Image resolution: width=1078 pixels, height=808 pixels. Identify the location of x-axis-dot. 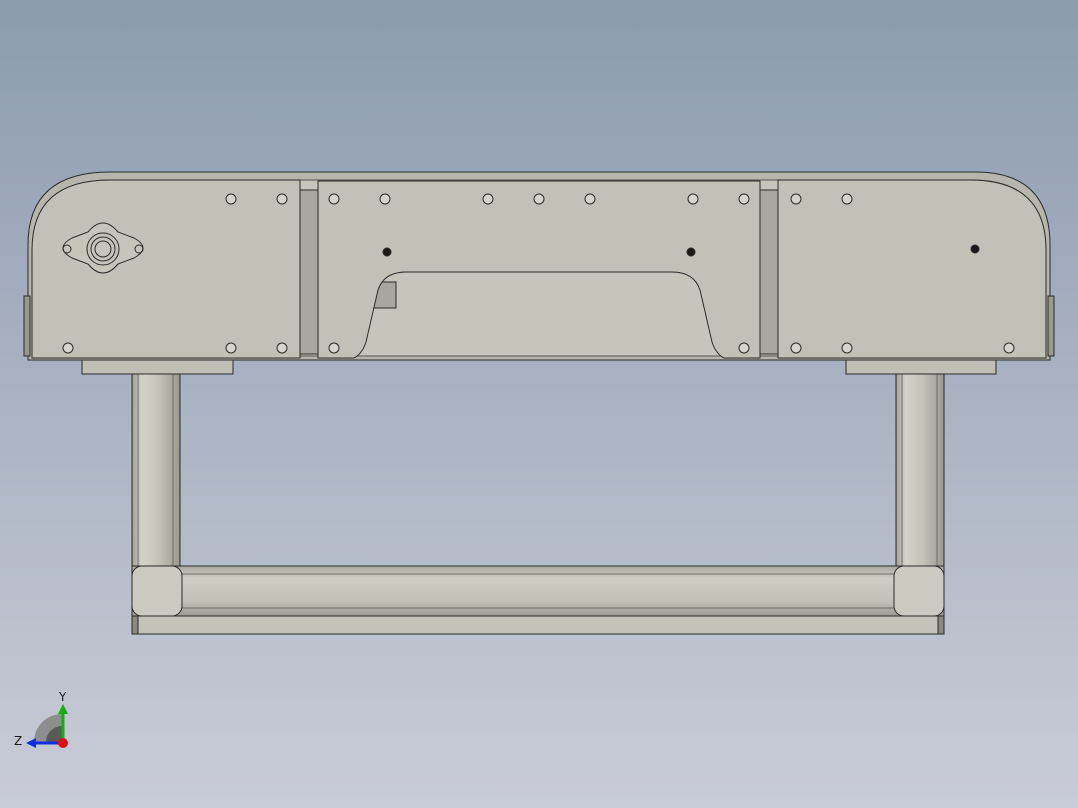
(63, 743).